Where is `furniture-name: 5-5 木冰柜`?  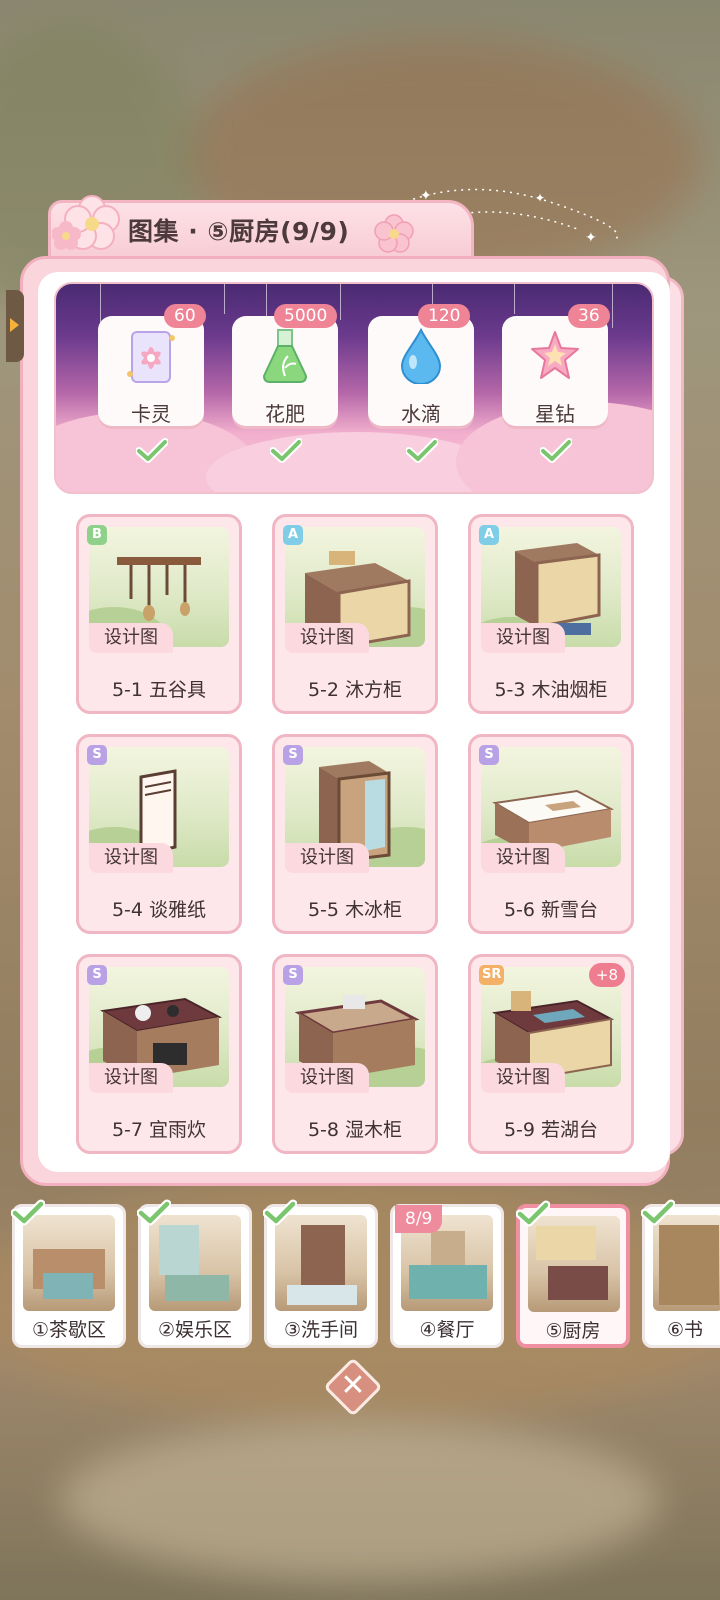 furniture-name: 5-5 木冰柜 is located at coordinates (355, 910).